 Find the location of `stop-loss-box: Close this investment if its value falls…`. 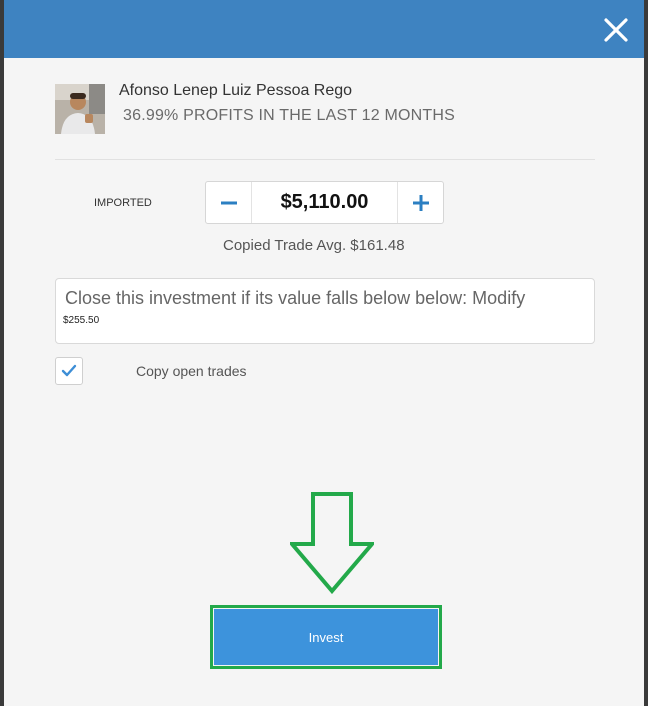

stop-loss-box: Close this investment if its value falls… is located at coordinates (325, 311).